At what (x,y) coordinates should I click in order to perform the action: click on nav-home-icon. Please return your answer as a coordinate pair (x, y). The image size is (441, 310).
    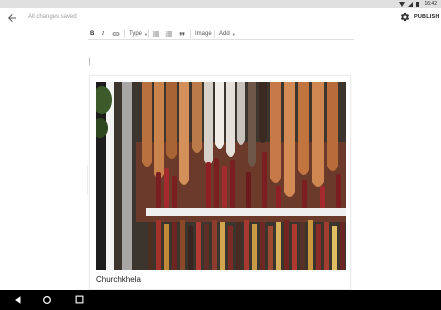
    Looking at the image, I should click on (47, 300).